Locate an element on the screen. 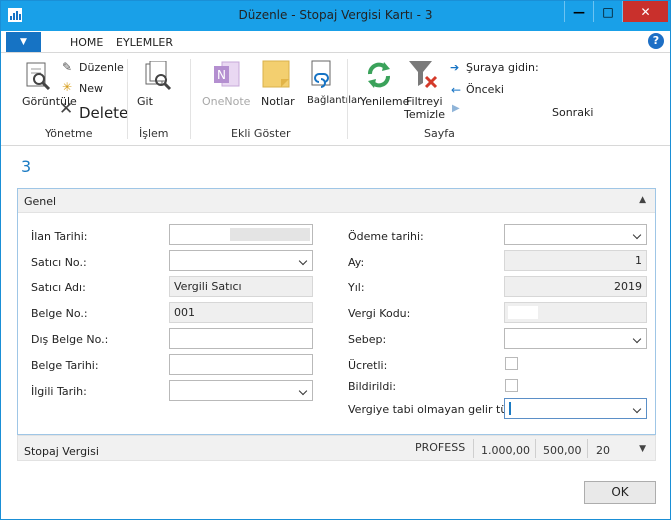  refresh-icon is located at coordinates (379, 75).